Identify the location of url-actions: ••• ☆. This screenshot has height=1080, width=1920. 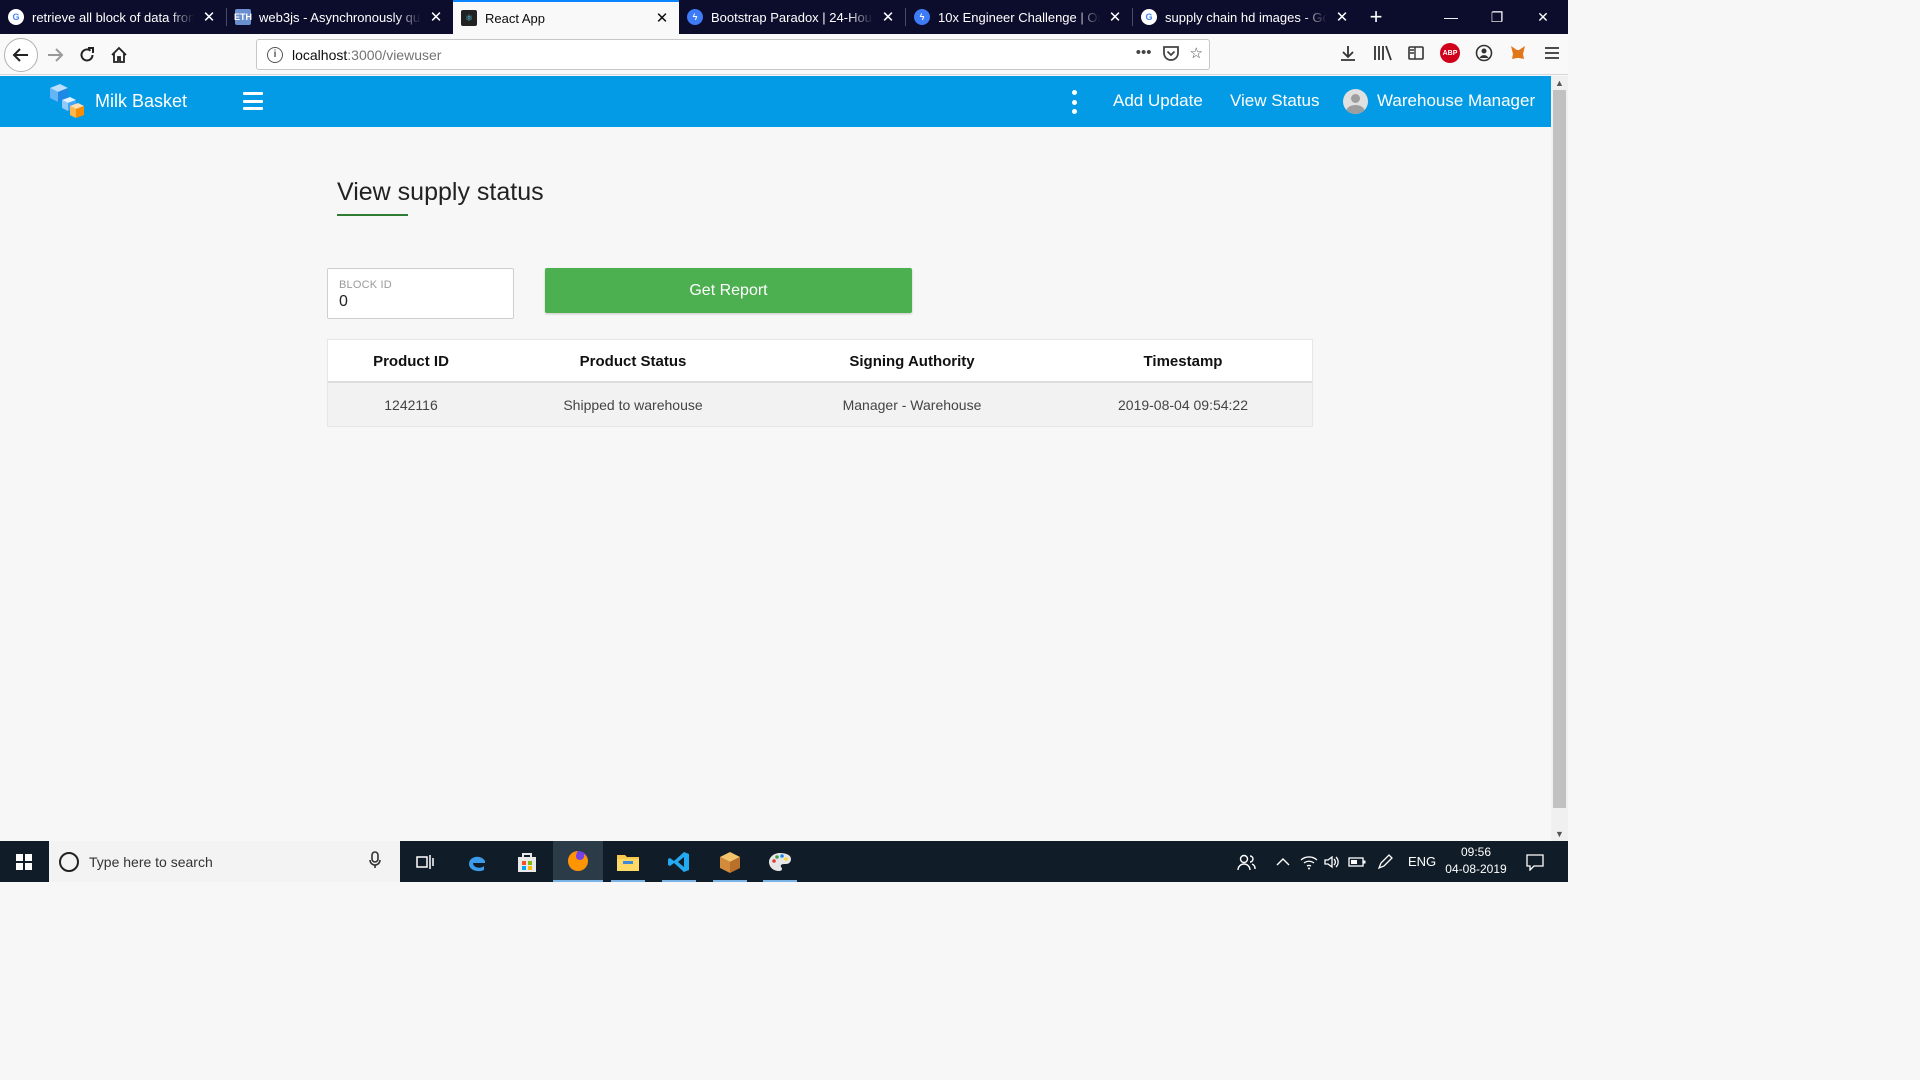
(1169, 55).